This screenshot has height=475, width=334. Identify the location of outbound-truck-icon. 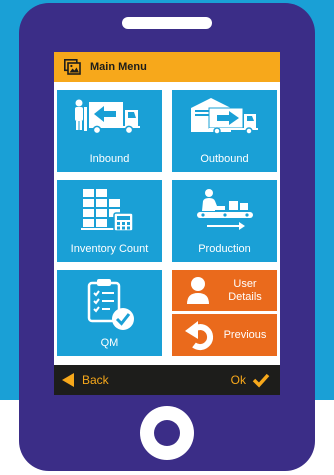
(224, 116).